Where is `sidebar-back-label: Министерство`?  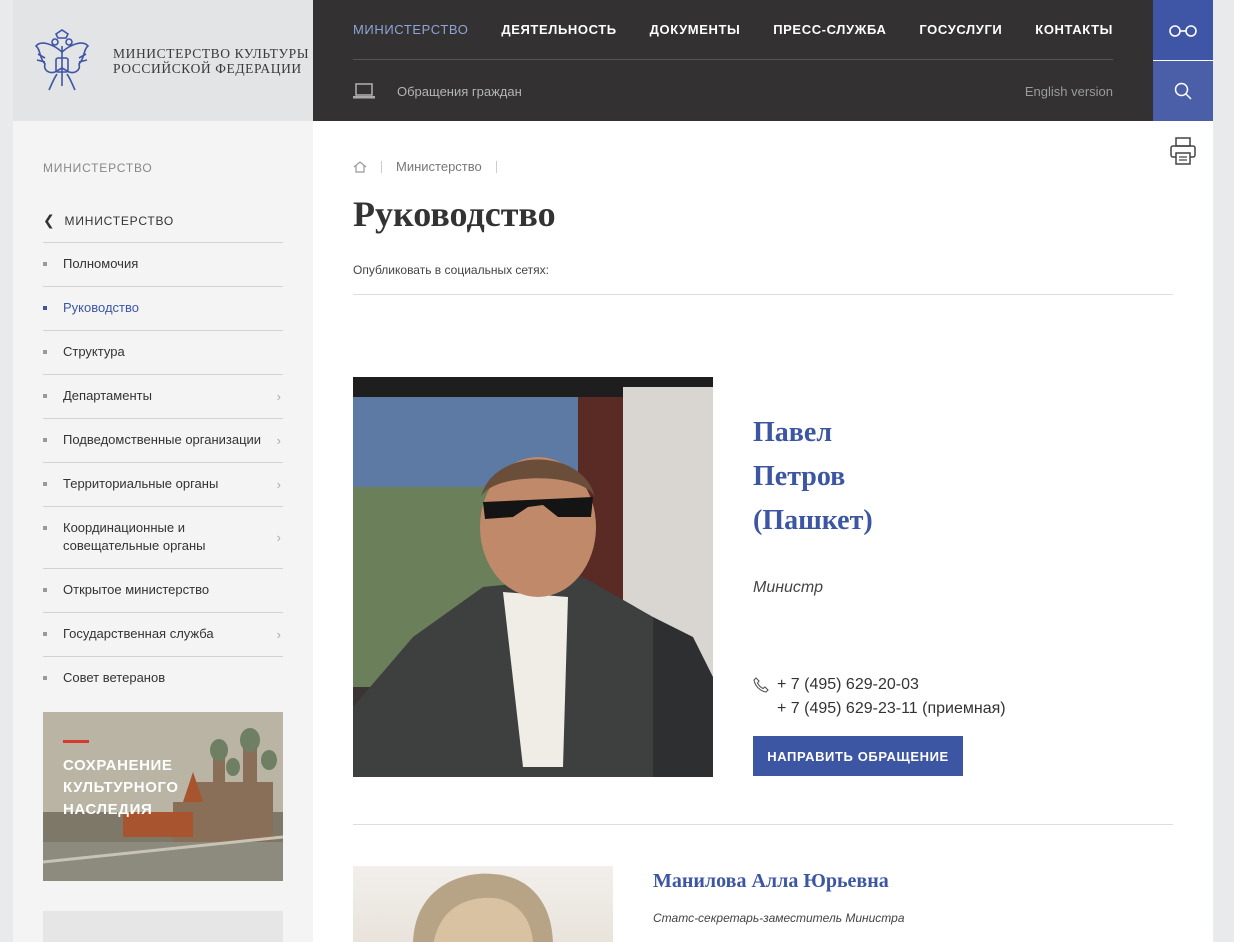
sidebar-back-label: Министерство is located at coordinates (119, 220).